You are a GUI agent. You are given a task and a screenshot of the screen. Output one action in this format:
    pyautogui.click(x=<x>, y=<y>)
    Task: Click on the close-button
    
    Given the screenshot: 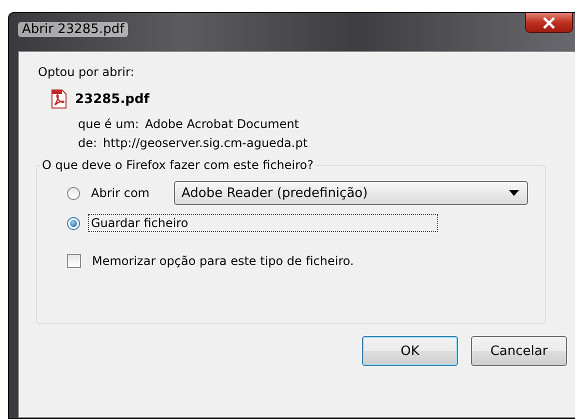 What is the action you would take?
    pyautogui.click(x=549, y=23)
    